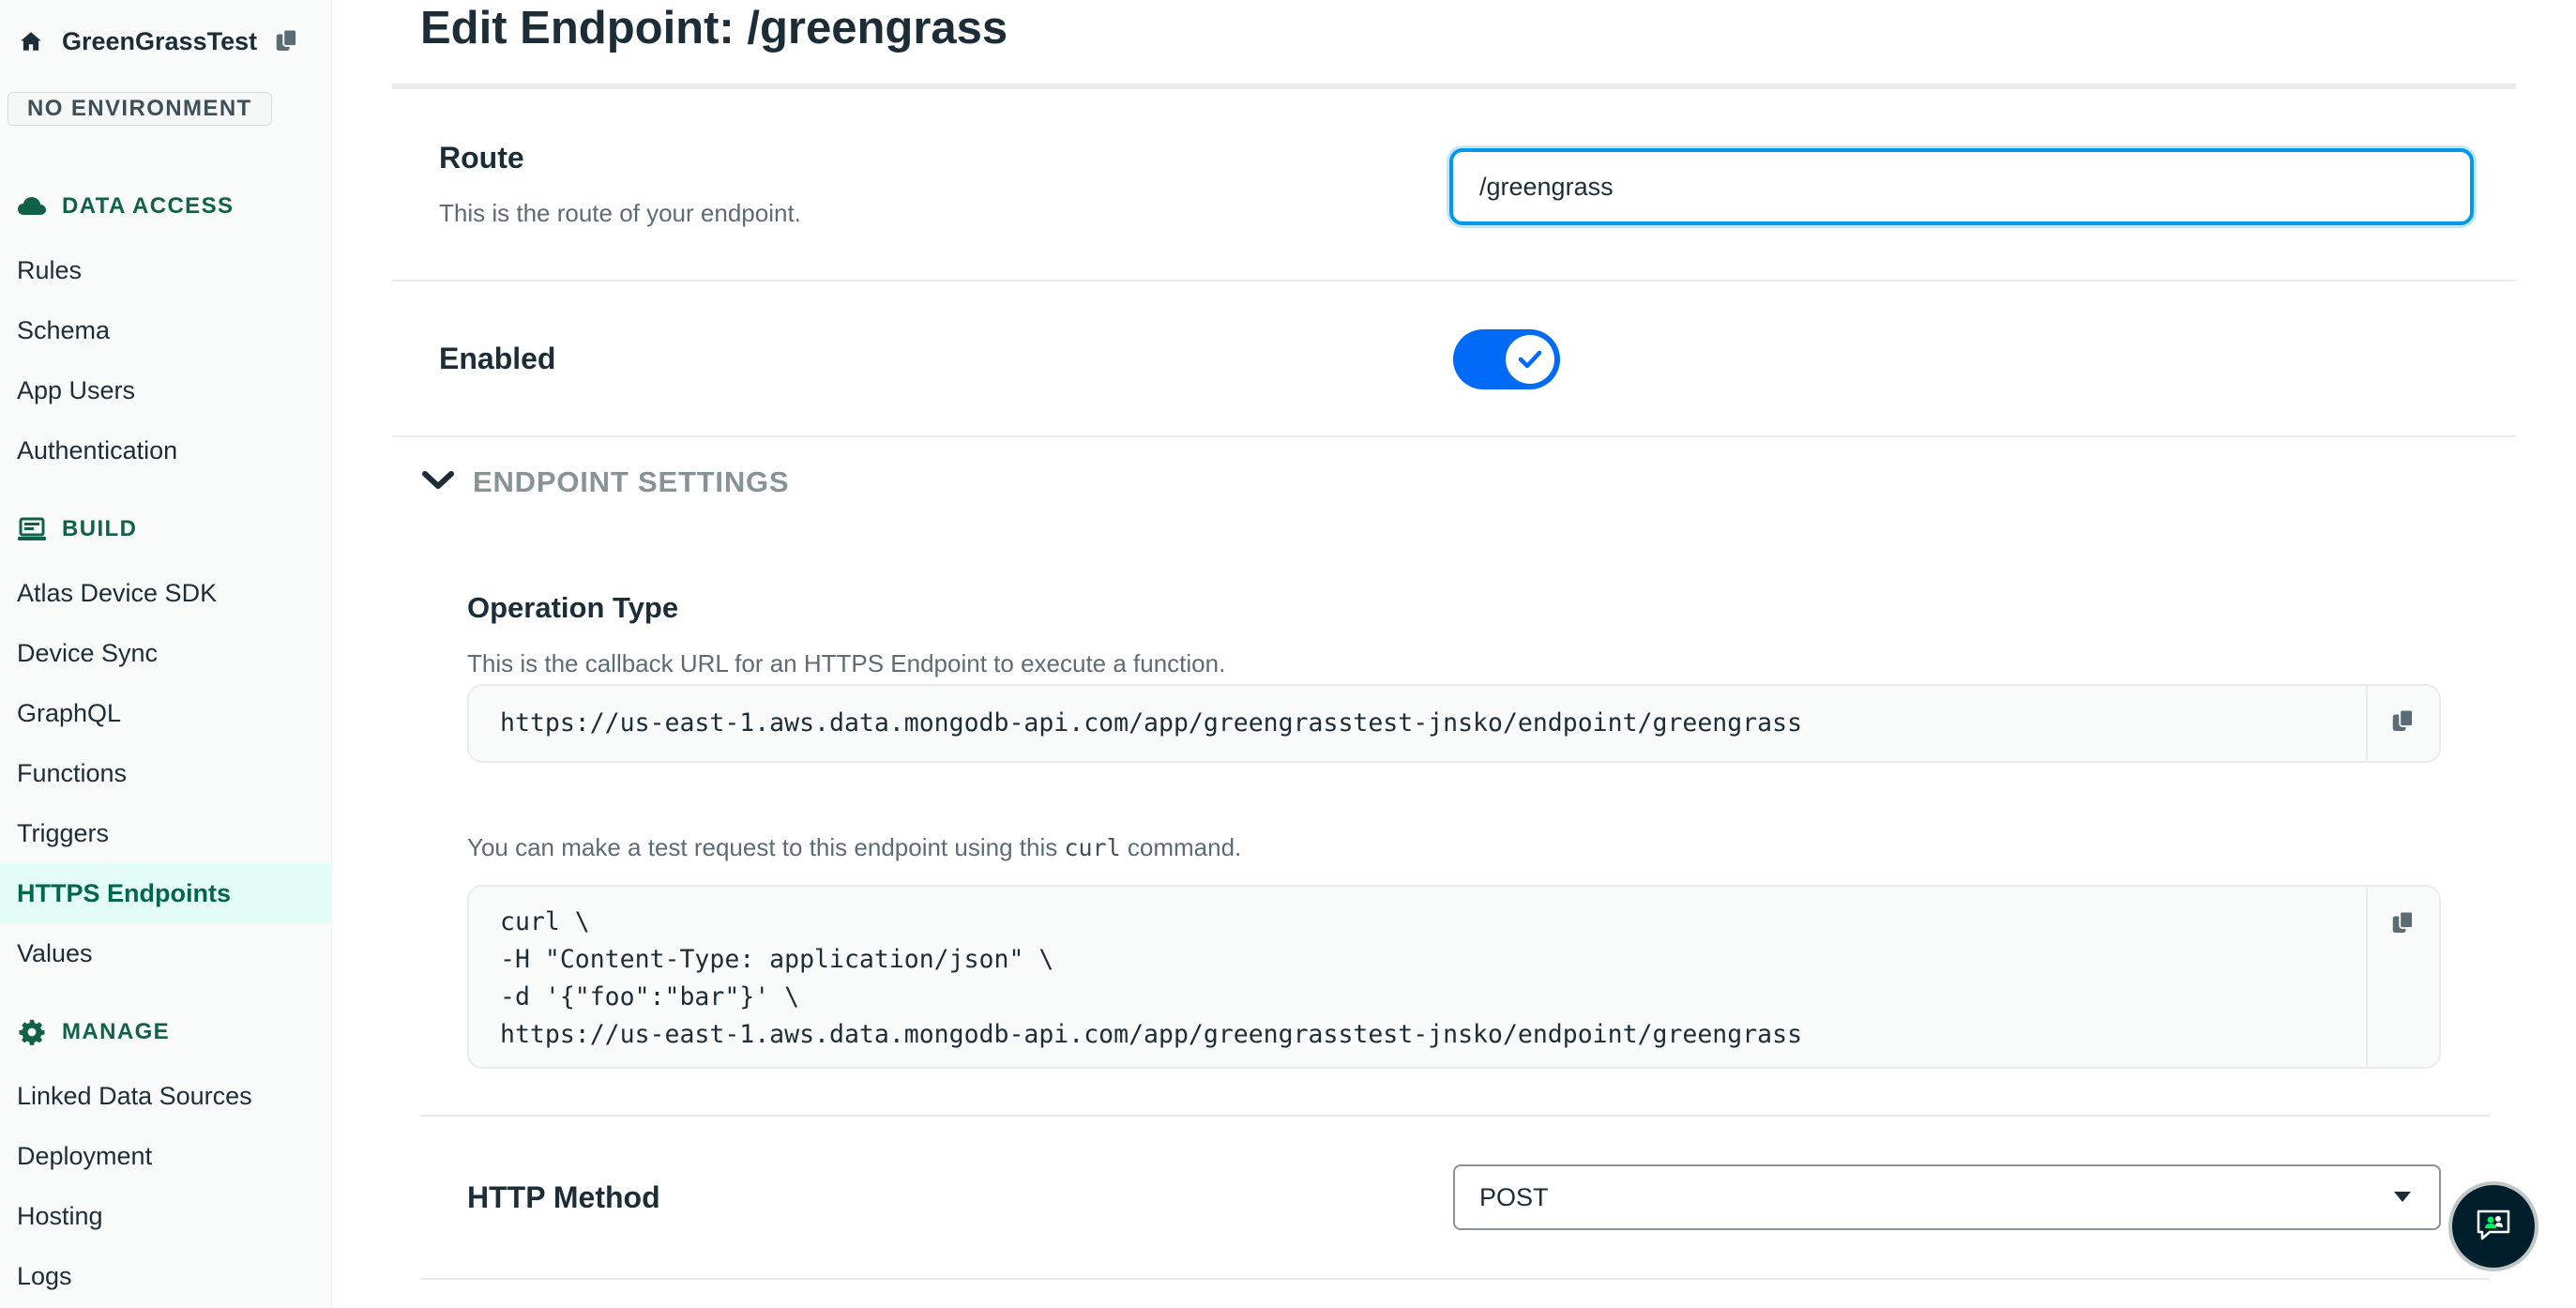  I want to click on sidebar-item-deployment: Deployment, so click(166, 1156).